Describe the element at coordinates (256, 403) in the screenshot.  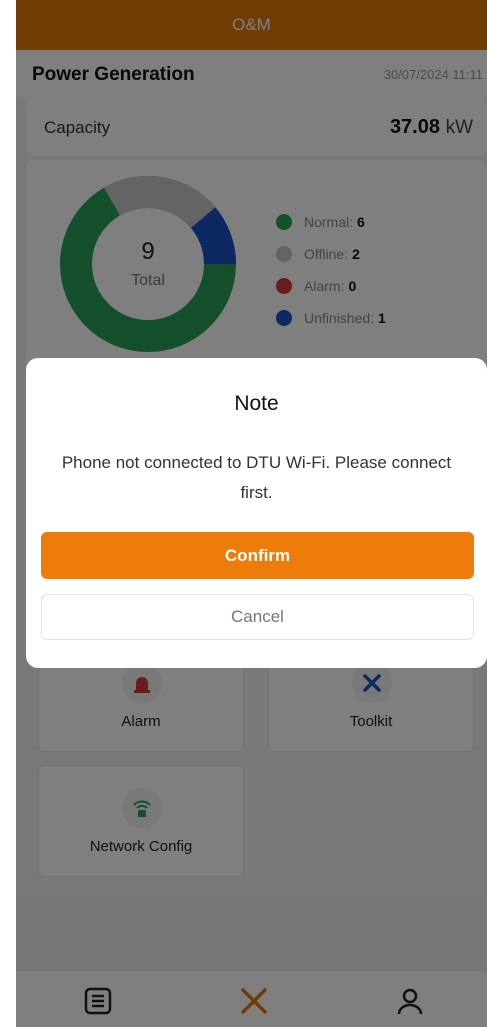
I see `dialog-title: Note` at that location.